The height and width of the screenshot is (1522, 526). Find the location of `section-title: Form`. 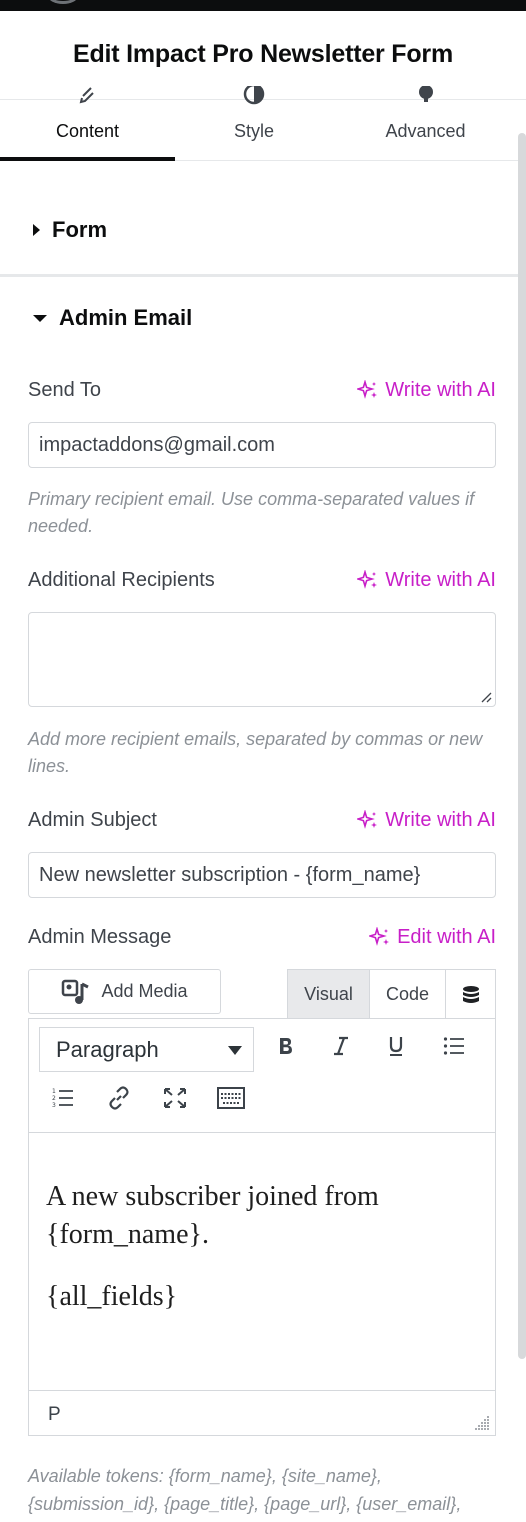

section-title: Form is located at coordinates (79, 229).